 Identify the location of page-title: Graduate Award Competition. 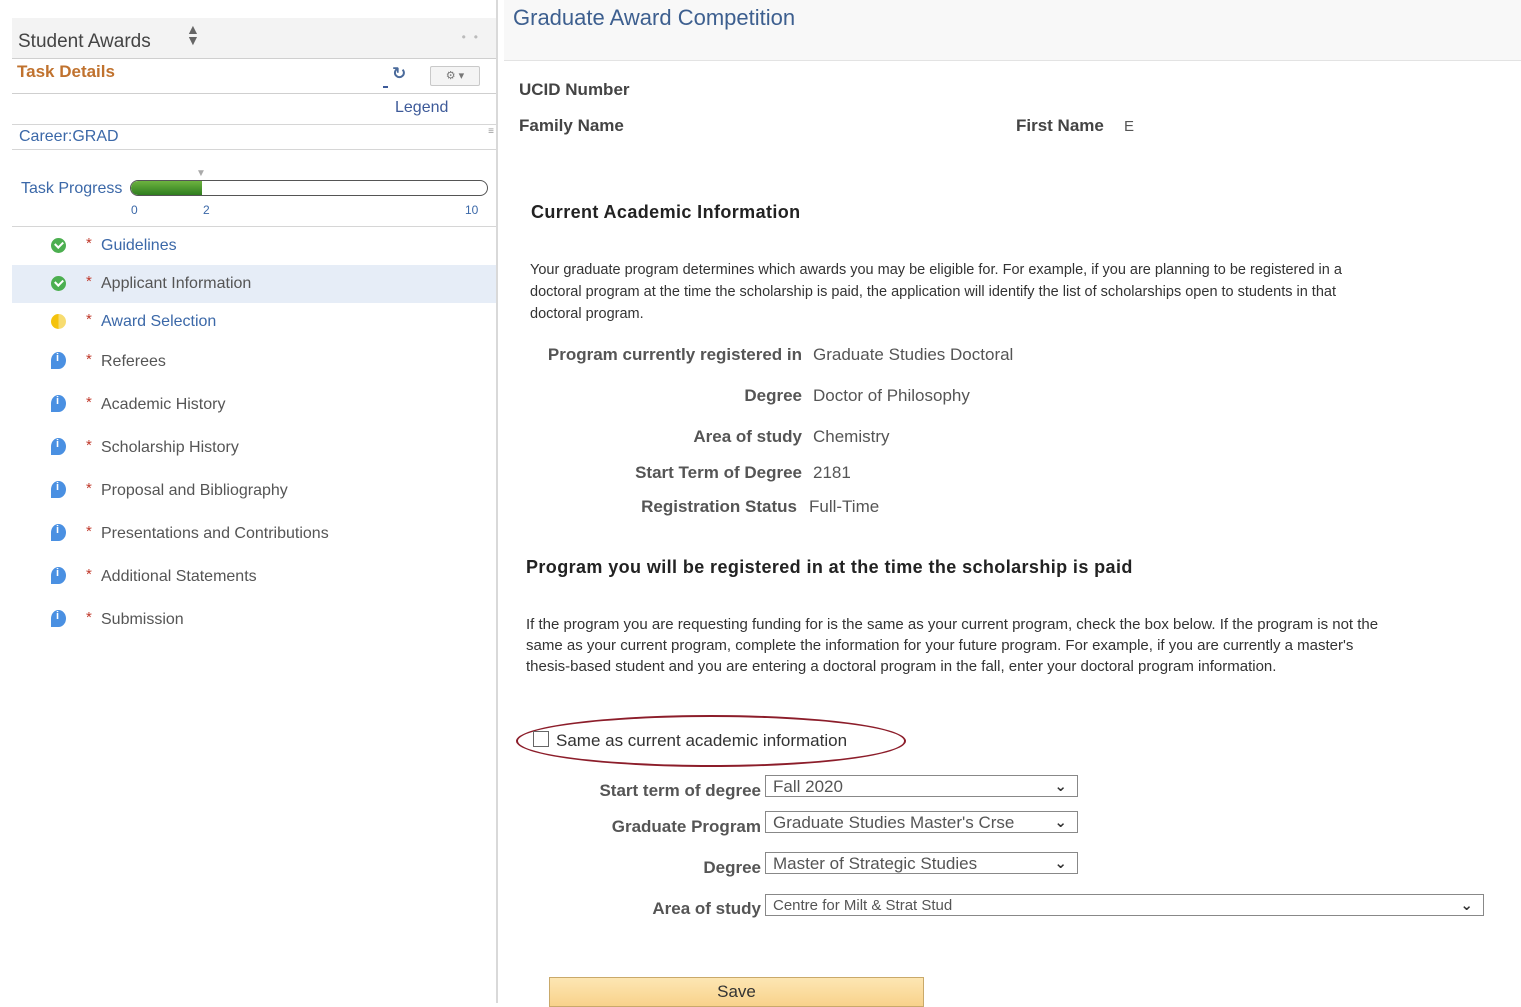
(654, 17).